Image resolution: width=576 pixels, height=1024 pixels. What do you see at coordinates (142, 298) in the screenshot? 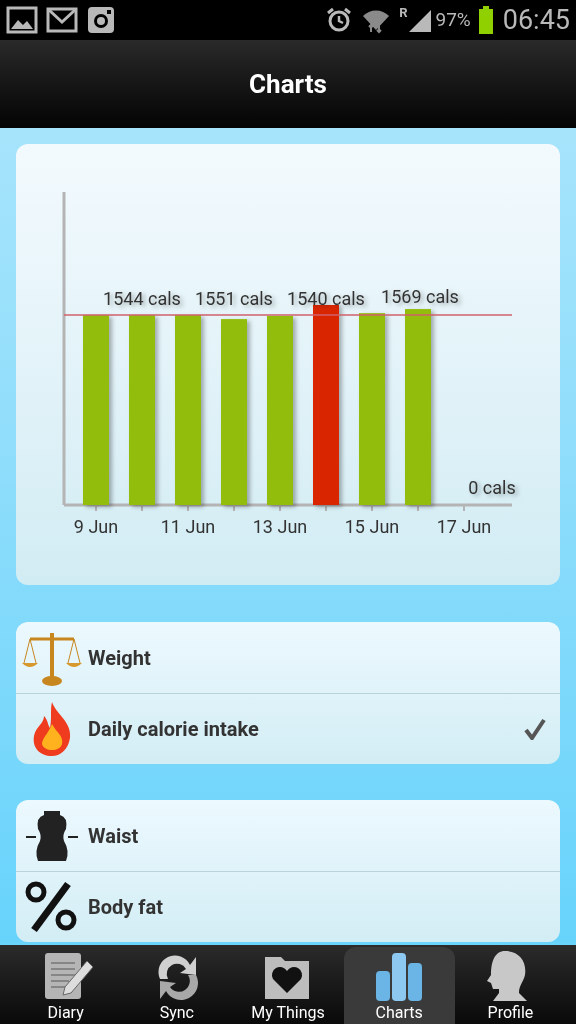
I see `data-label: 1544 cals` at bounding box center [142, 298].